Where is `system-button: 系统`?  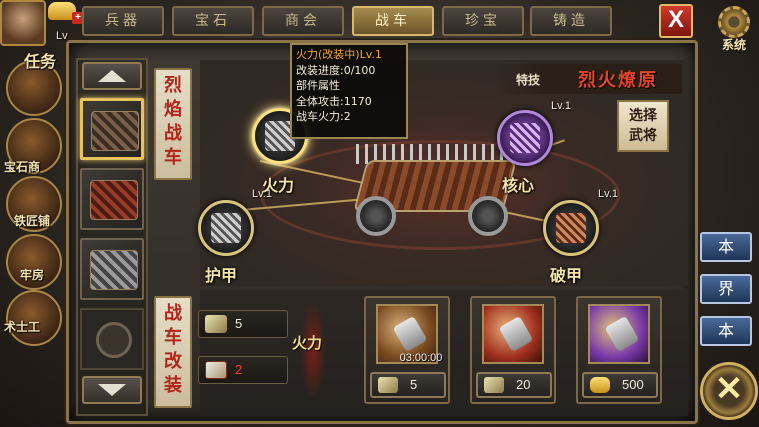 system-button: 系统 is located at coordinates (734, 29).